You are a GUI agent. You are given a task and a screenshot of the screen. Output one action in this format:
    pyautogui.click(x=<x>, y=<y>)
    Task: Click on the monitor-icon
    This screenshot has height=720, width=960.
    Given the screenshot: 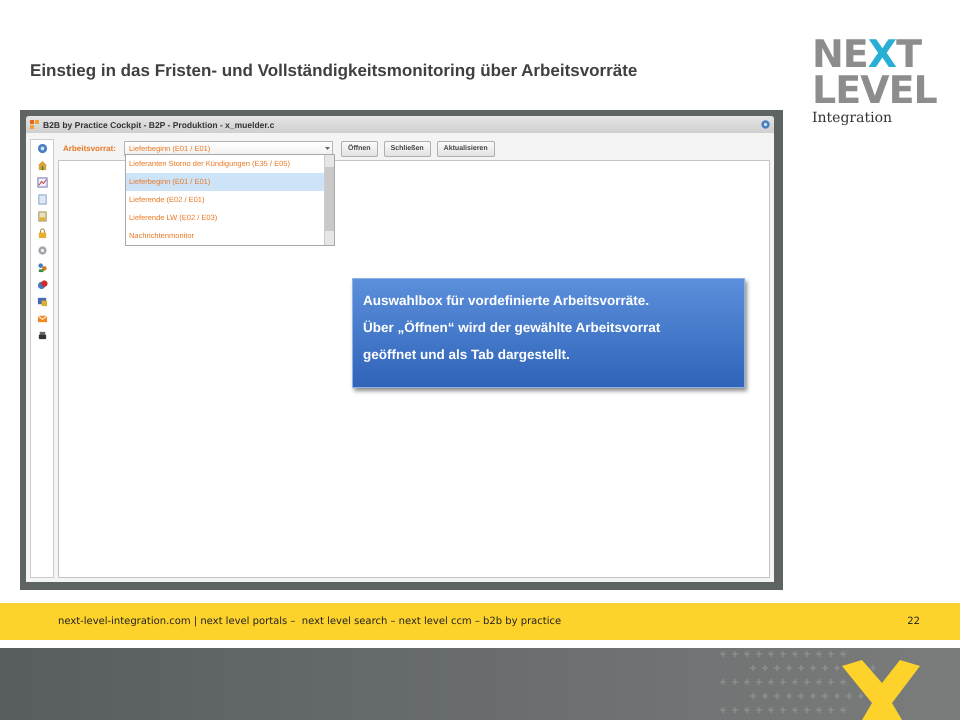 What is the action you would take?
    pyautogui.click(x=42, y=301)
    